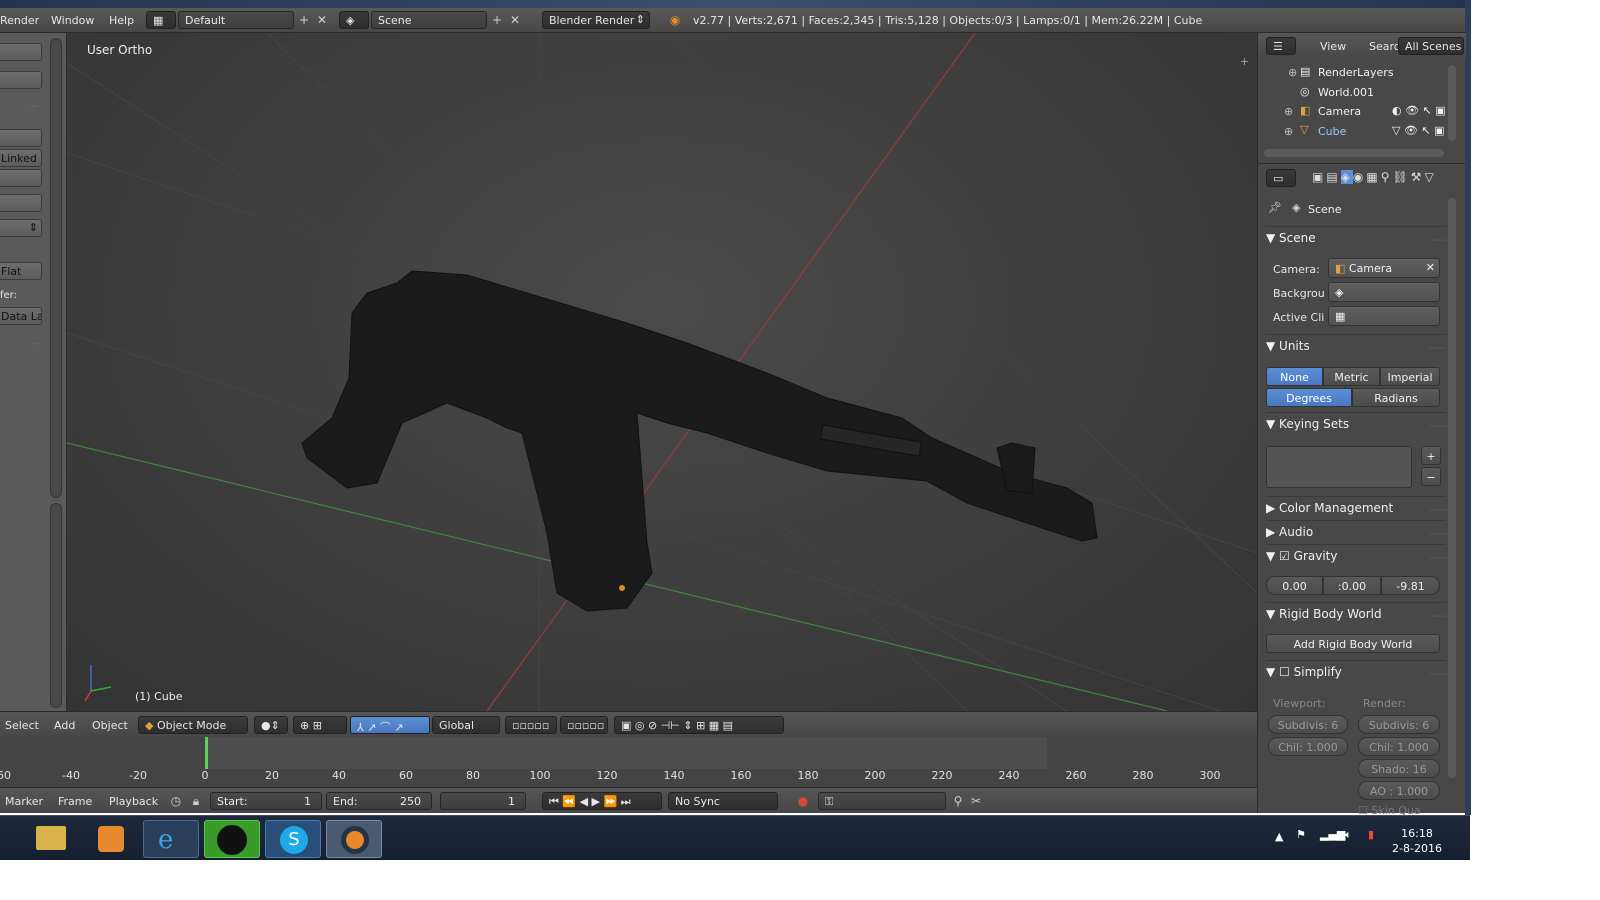  Describe the element at coordinates (22, 725) in the screenshot. I see `menu-select: Select` at that location.